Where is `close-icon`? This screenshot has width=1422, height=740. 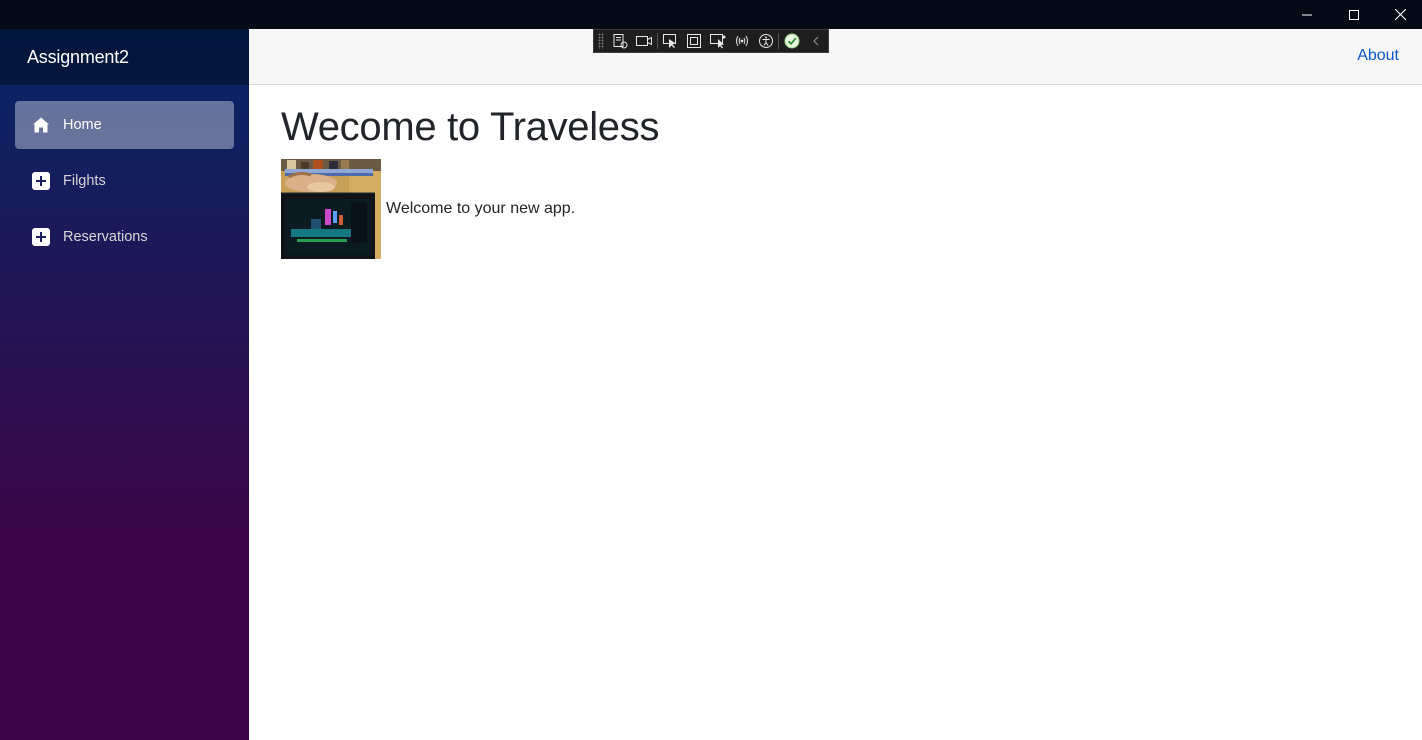
close-icon is located at coordinates (1400, 14).